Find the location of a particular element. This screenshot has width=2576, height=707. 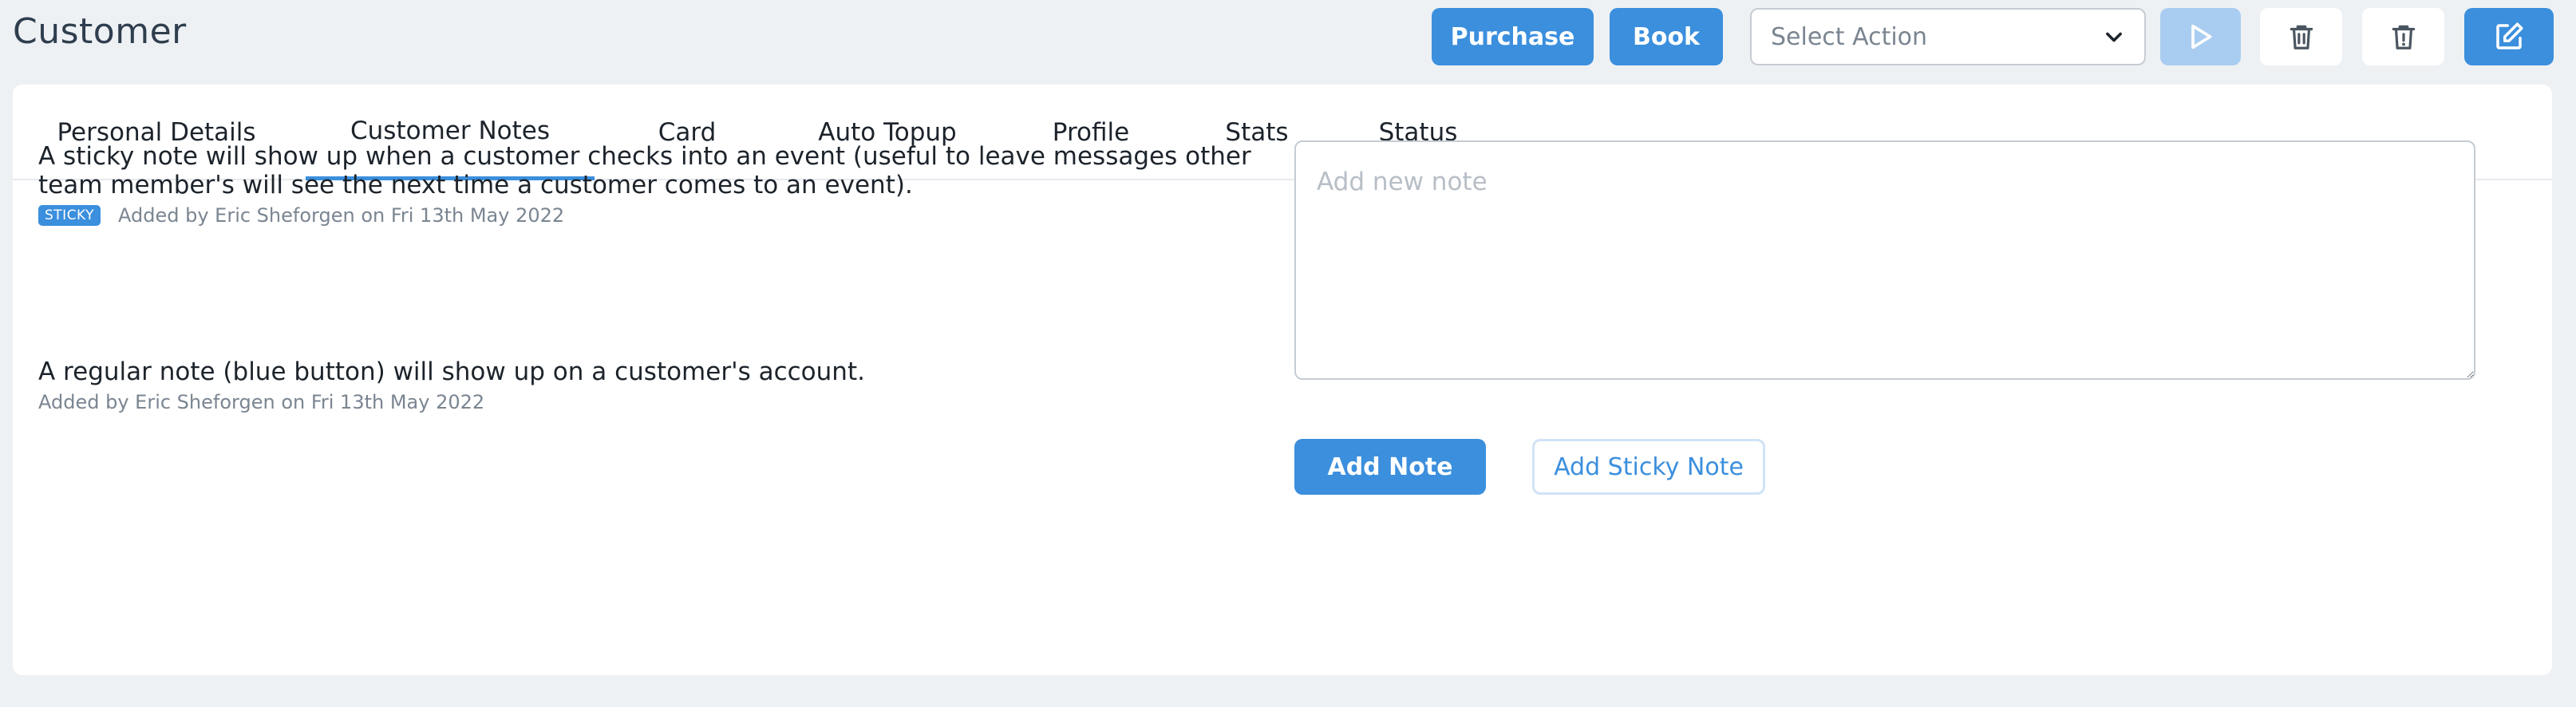

play-icon is located at coordinates (2201, 36).